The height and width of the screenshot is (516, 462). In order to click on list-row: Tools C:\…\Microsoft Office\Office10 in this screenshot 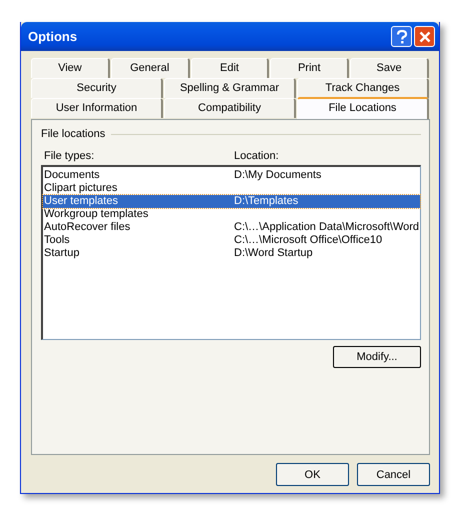, I will do `click(231, 240)`.